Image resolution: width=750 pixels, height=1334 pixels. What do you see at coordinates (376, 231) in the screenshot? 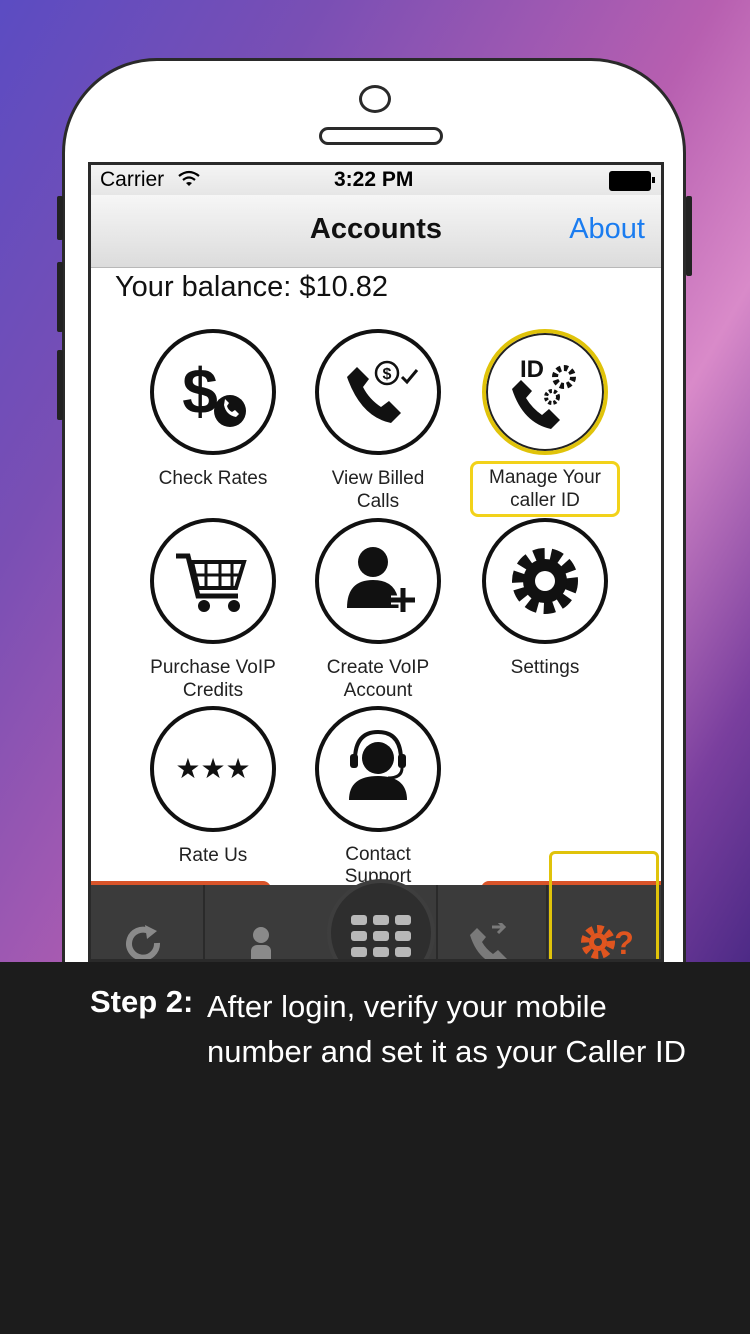
I see `navigation-bar: Accounts About` at bounding box center [376, 231].